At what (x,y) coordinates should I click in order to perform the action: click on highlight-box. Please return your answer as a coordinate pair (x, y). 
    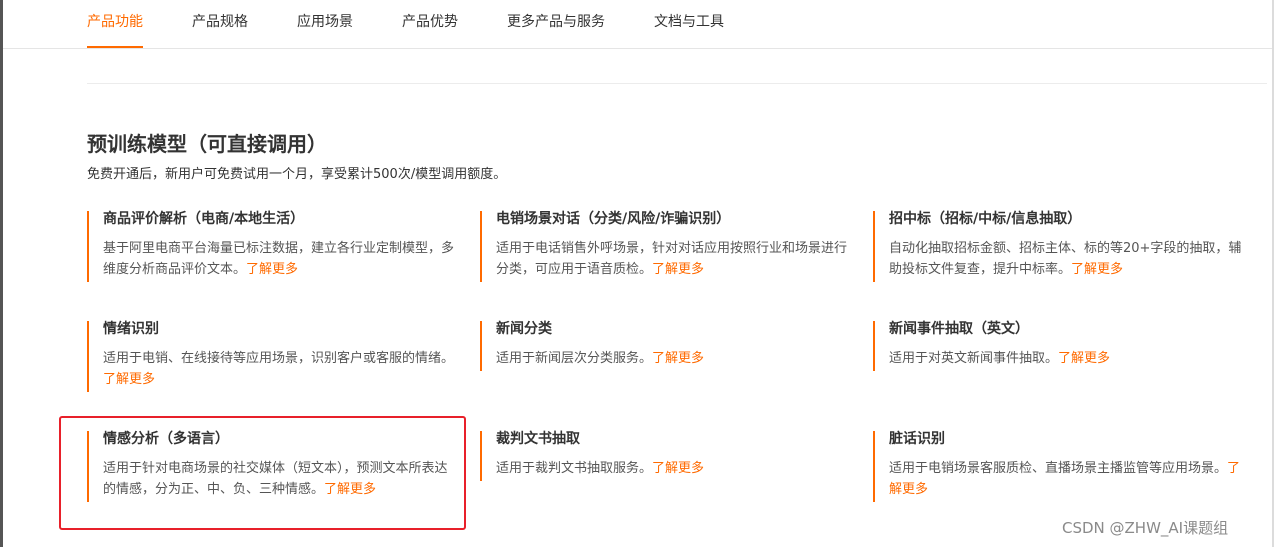
    Looking at the image, I should click on (262, 473).